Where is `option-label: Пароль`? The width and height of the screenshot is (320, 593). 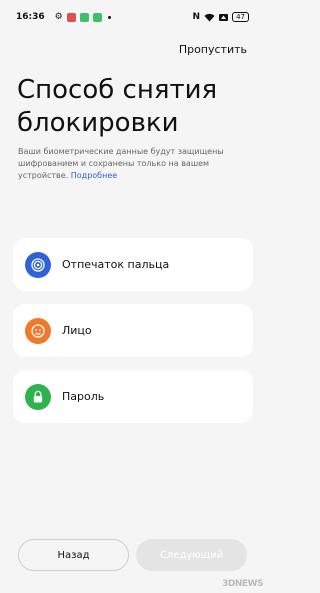 option-label: Пароль is located at coordinates (83, 396).